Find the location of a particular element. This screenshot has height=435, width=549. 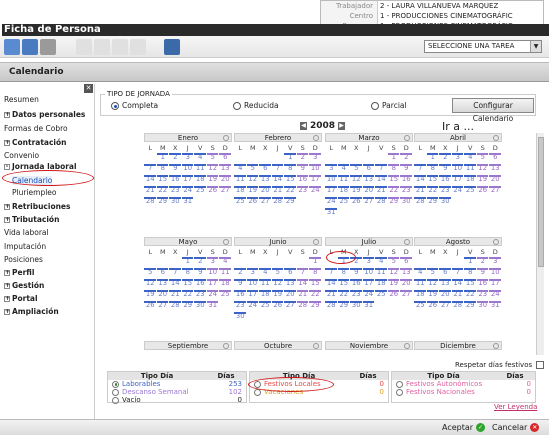

calendar-day: 19 is located at coordinates (253, 191).